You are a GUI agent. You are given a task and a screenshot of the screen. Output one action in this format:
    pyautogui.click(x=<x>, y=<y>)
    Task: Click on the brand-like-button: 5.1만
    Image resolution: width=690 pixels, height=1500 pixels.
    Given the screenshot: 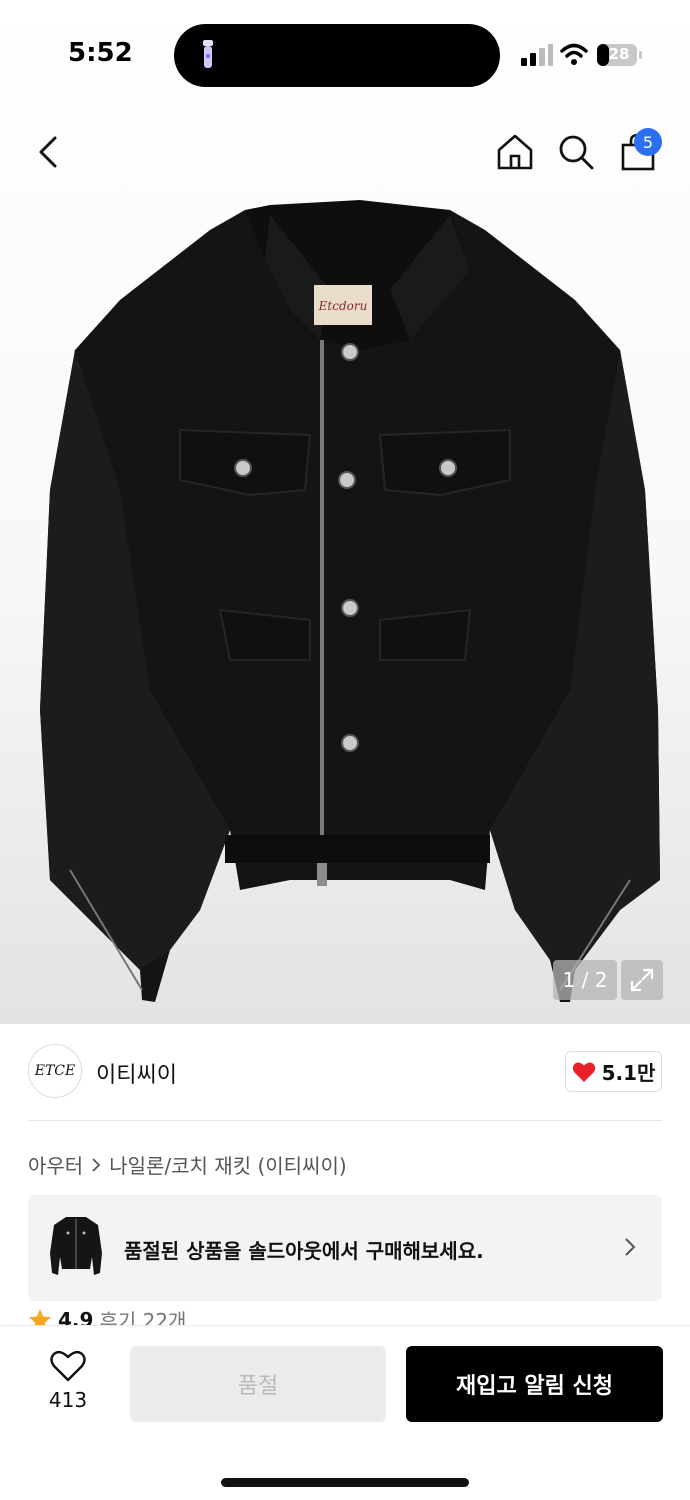 What is the action you would take?
    pyautogui.click(x=613, y=1071)
    